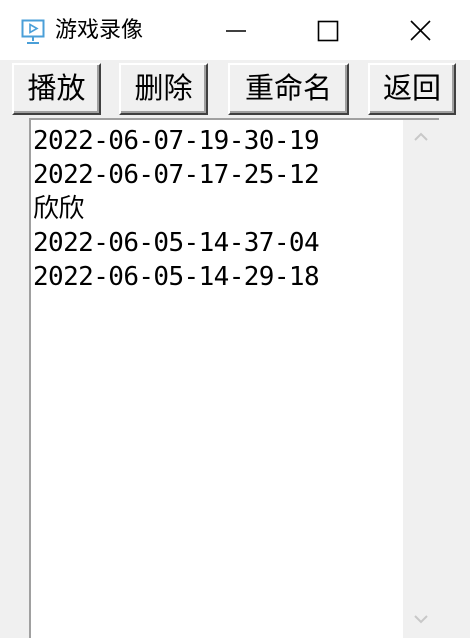 The width and height of the screenshot is (470, 638). Describe the element at coordinates (99, 30) in the screenshot. I see `window-title: 游戏录像` at that location.